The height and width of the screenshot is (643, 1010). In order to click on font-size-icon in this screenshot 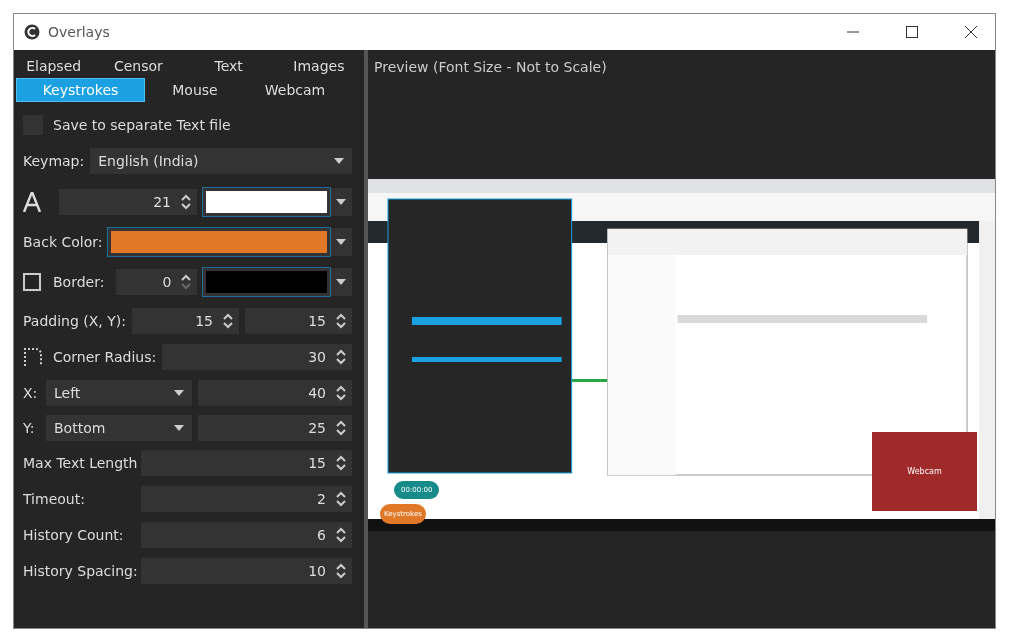, I will do `click(32, 202)`.